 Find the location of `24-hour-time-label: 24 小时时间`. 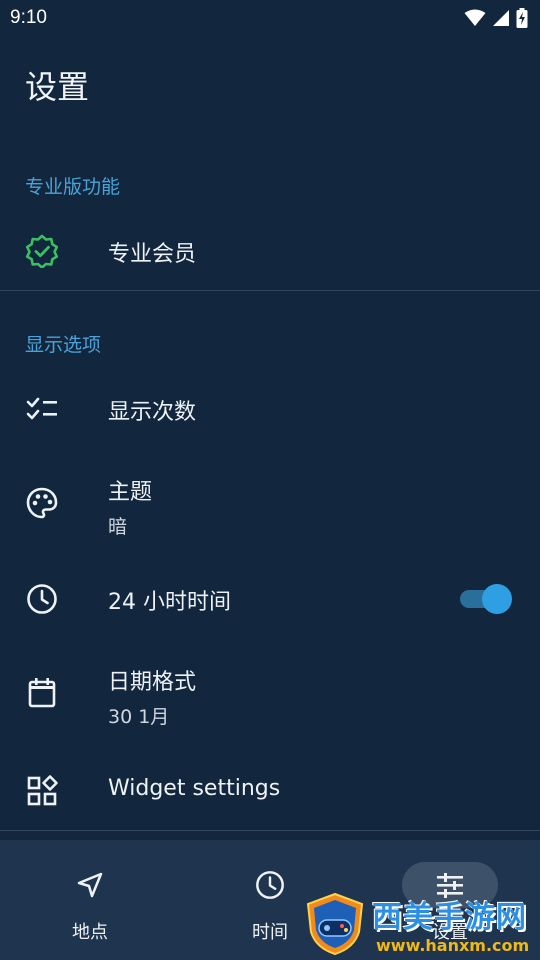

24-hour-time-label: 24 小时时间 is located at coordinates (169, 602).